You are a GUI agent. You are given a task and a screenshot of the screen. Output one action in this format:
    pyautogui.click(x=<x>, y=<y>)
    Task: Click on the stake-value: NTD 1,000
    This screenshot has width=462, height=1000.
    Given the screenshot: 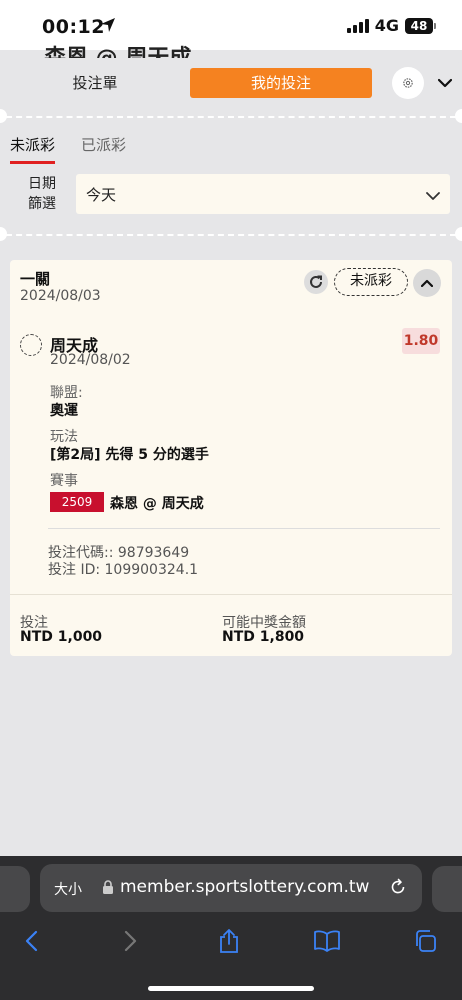 What is the action you would take?
    pyautogui.click(x=61, y=637)
    